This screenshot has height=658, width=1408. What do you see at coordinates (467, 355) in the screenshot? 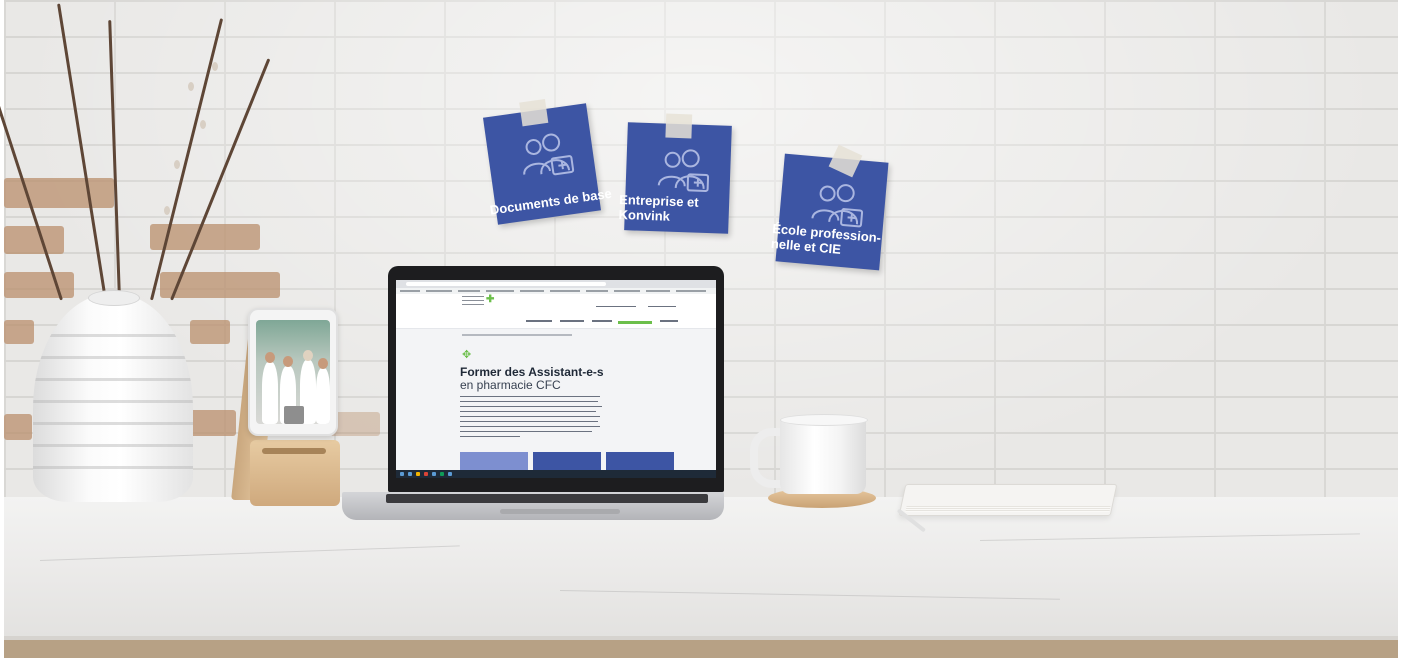
I see `handshake-icon: ✥` at bounding box center [467, 355].